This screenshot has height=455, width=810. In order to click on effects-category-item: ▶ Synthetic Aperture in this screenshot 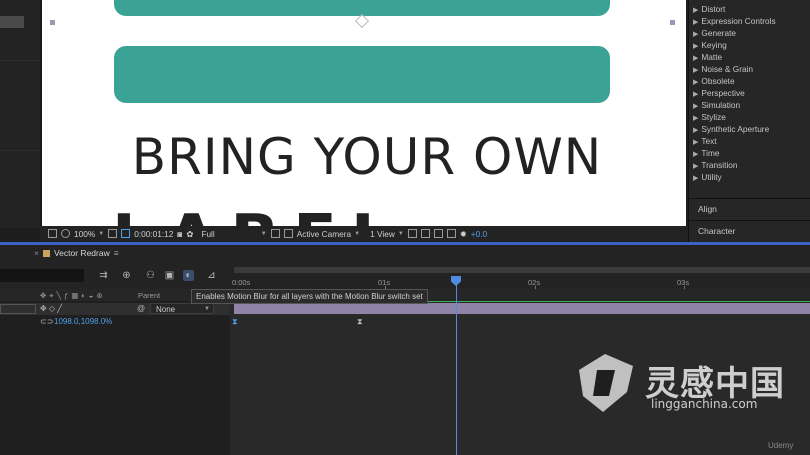, I will do `click(751, 129)`.